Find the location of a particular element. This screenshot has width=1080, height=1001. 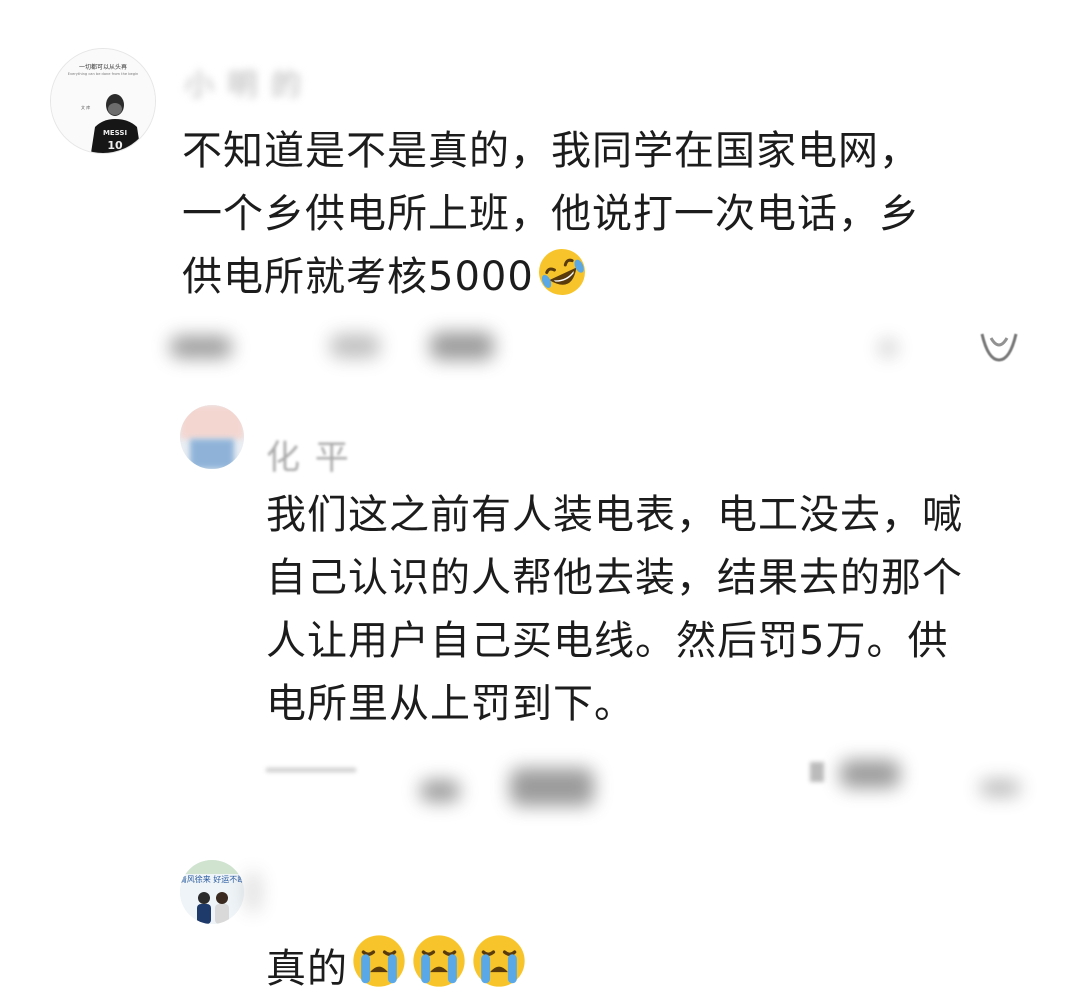

couple-avatar-image: 清风徐来 好运不断 is located at coordinates (212, 892).